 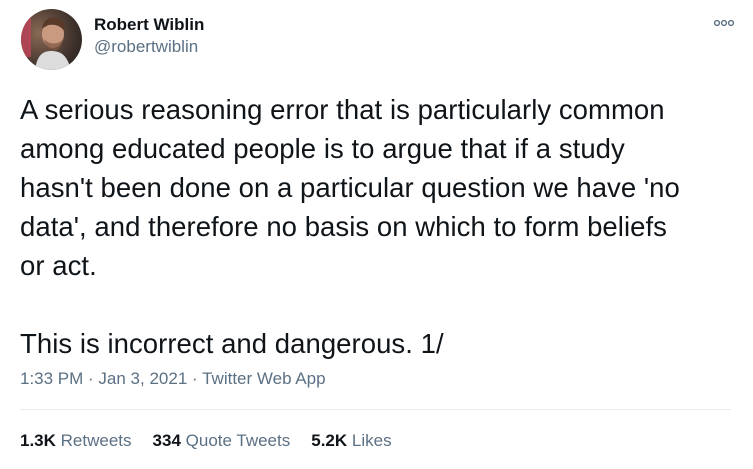 What do you see at coordinates (263, 378) in the screenshot?
I see `tweet-source: Twitter Web App` at bounding box center [263, 378].